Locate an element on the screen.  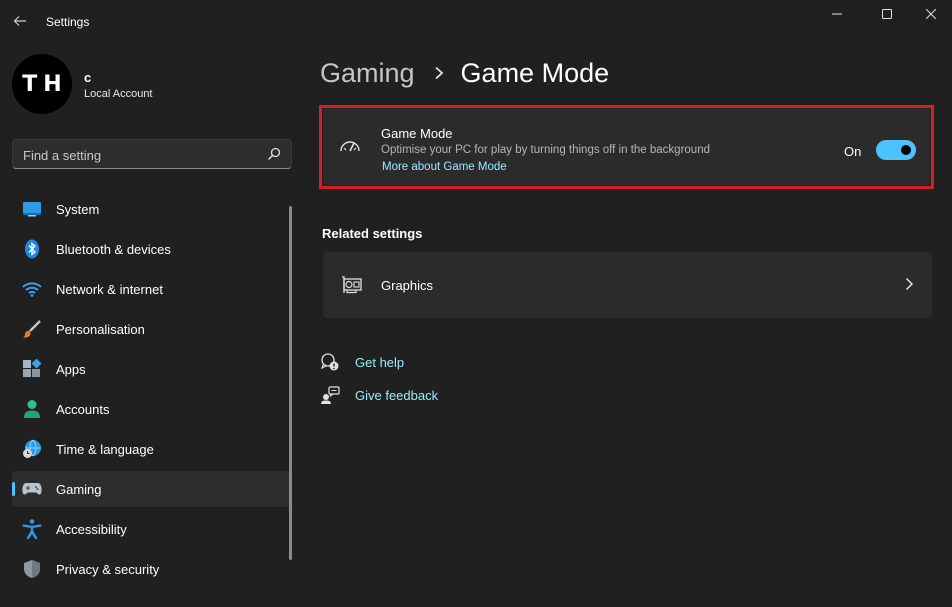
close-icon is located at coordinates (931, 14).